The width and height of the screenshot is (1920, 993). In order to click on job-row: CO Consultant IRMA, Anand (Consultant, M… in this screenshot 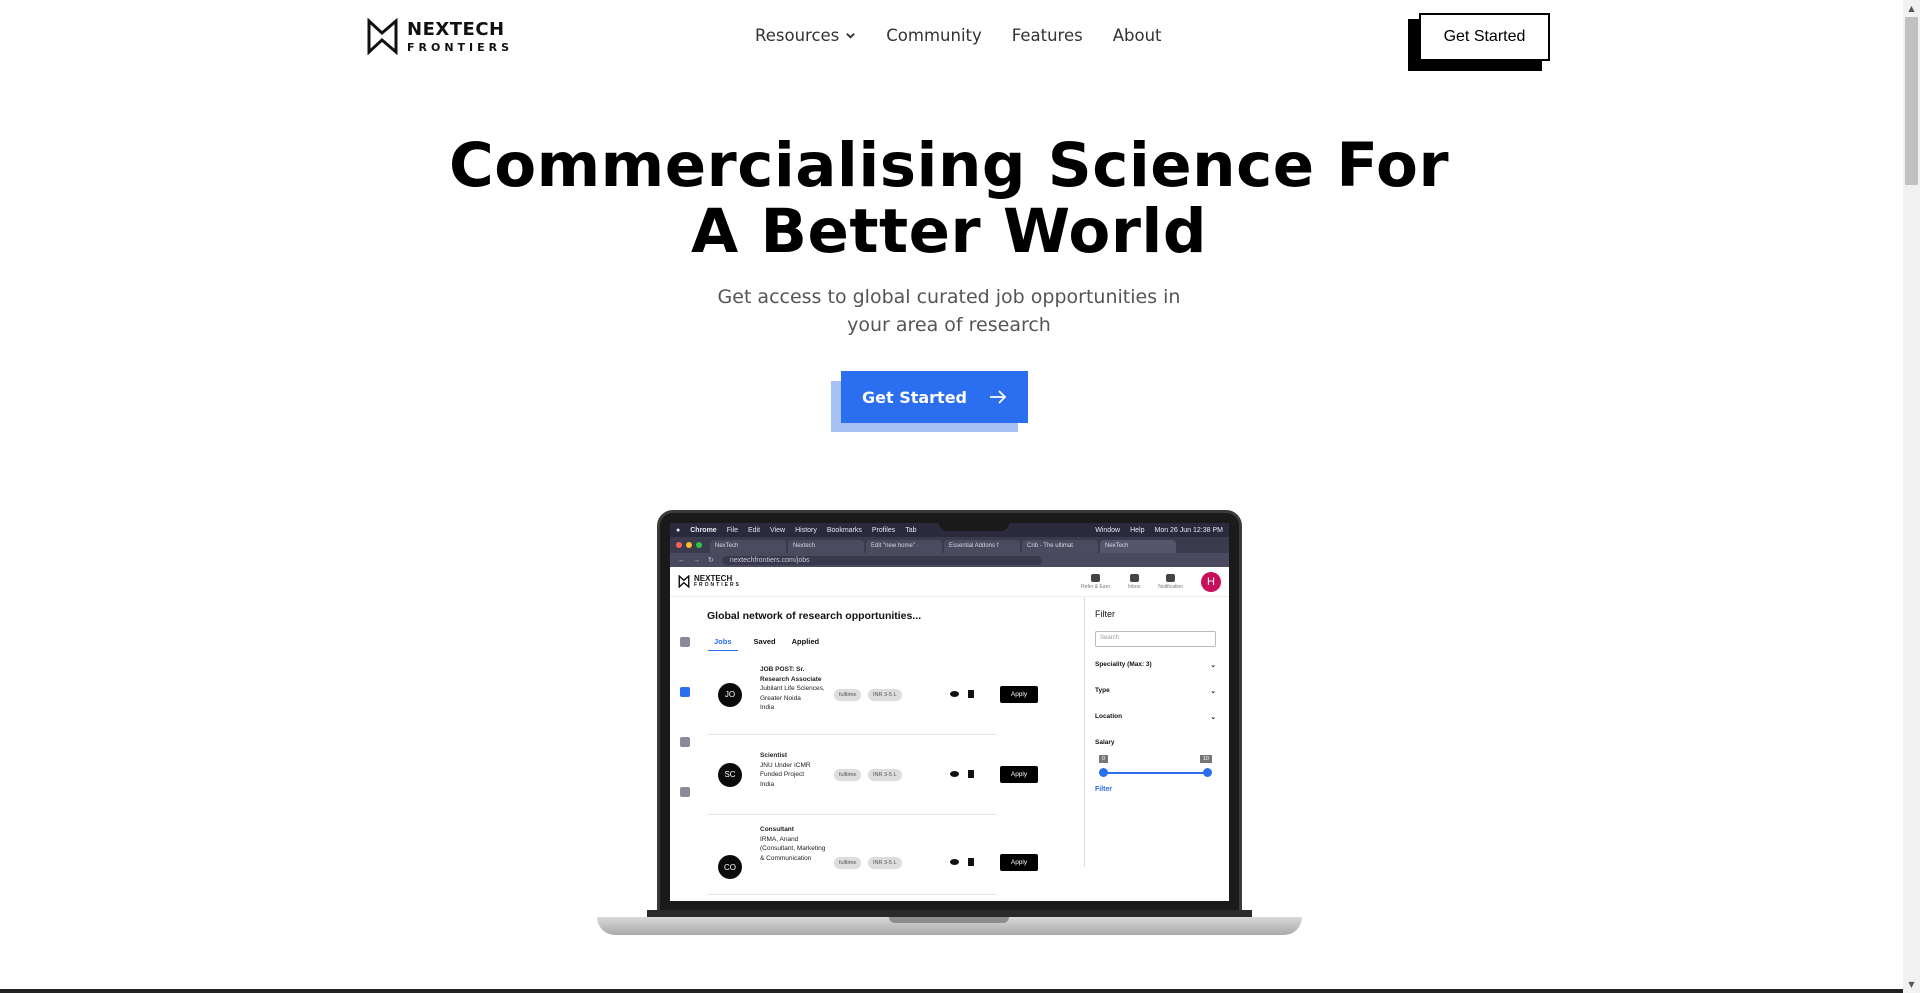, I will do `click(873, 855)`.